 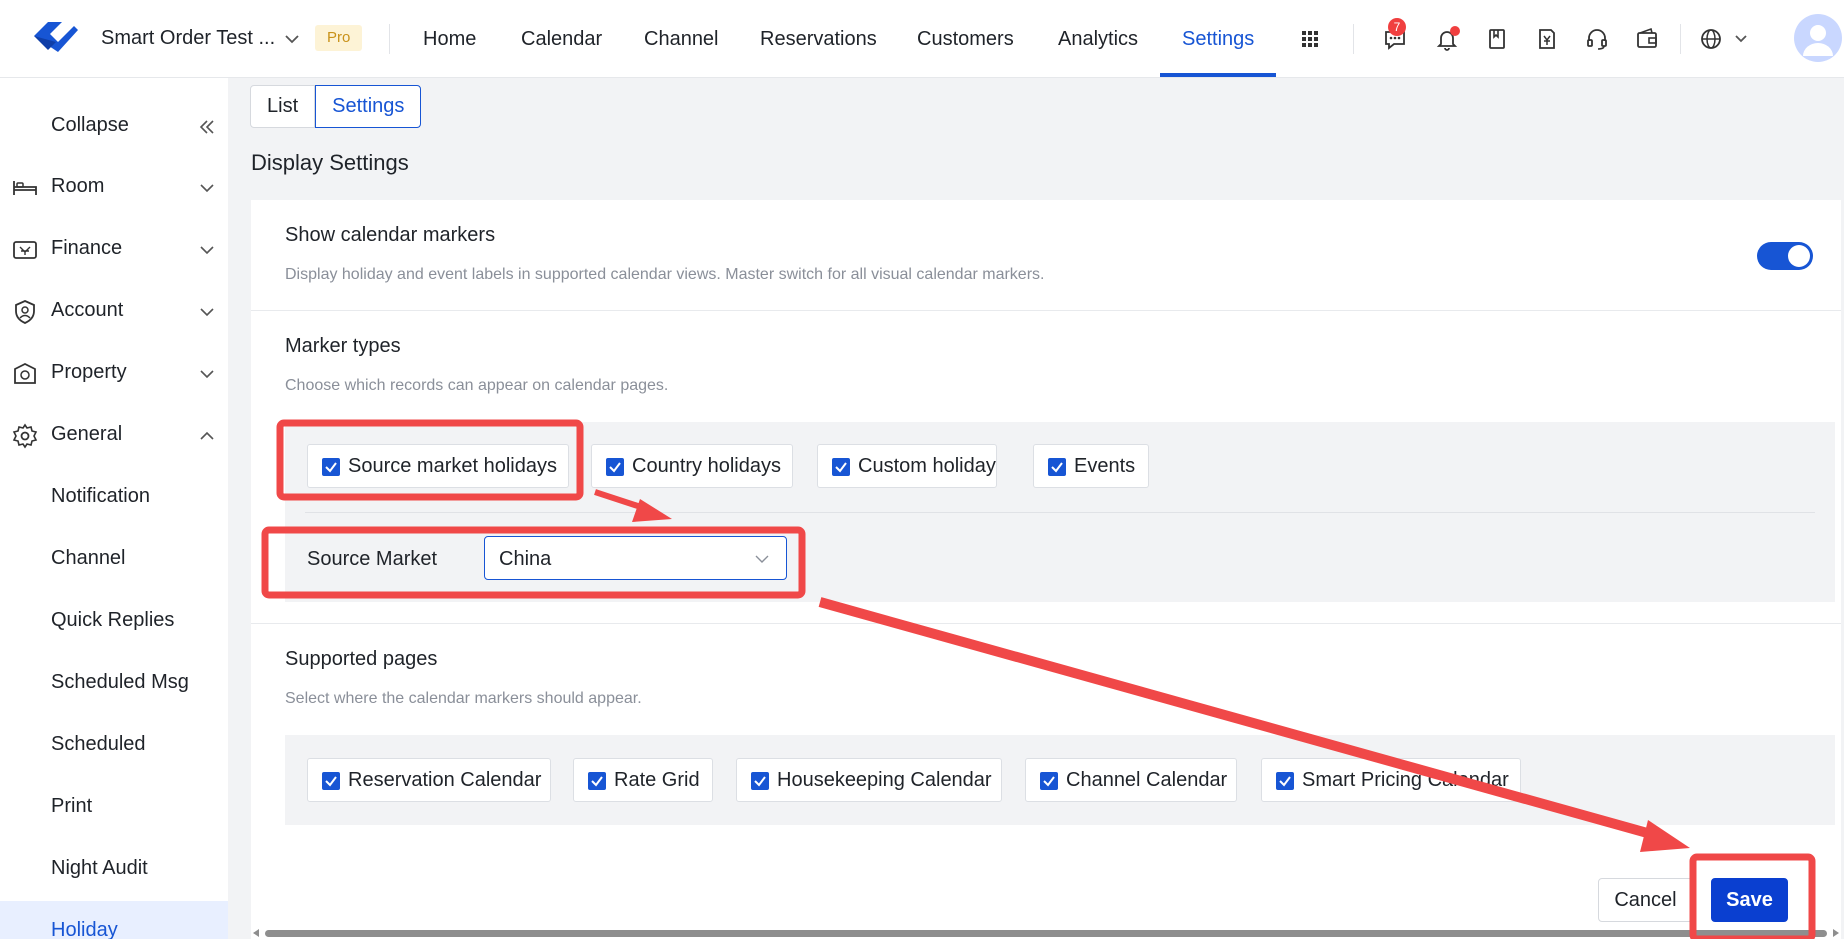 I want to click on cash-register-icon, so click(x=25, y=250).